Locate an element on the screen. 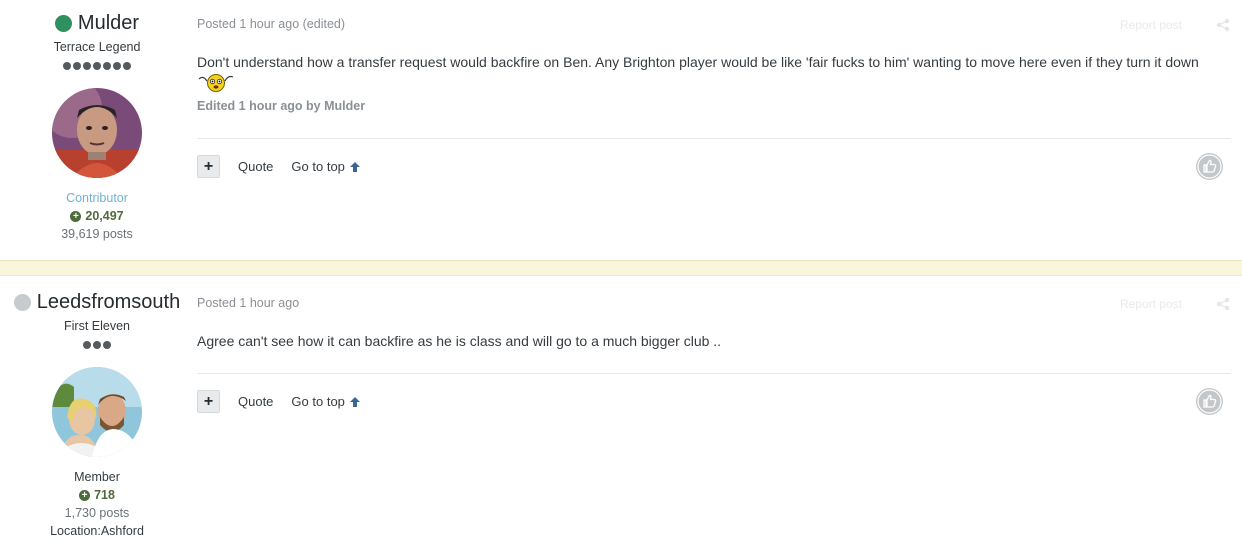 Image resolution: width=1242 pixels, height=552 pixels. post-meta: Posted 1 hour ago is located at coordinates (248, 303).